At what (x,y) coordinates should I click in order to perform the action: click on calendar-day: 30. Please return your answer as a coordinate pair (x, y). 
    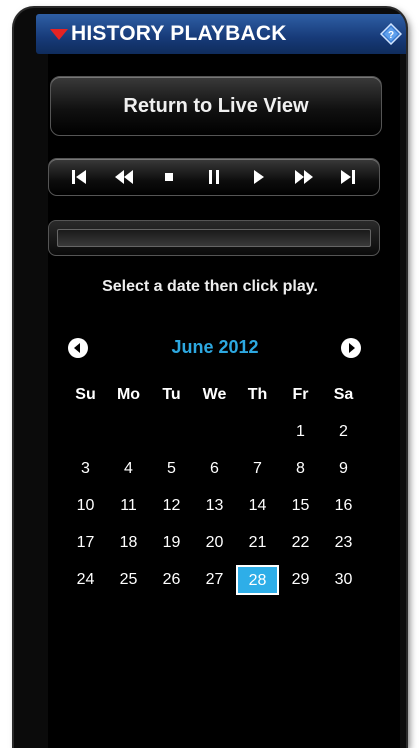
    Looking at the image, I should click on (343, 585).